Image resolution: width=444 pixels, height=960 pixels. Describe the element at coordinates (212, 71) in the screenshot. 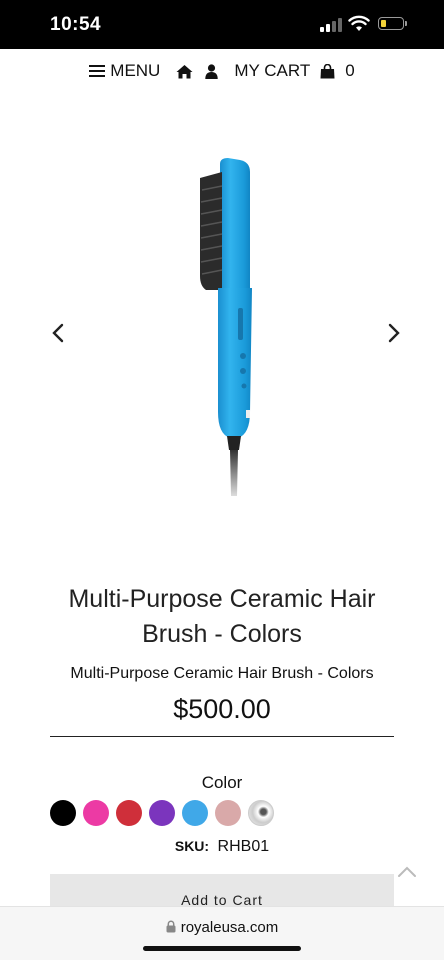

I see `user-icon` at that location.